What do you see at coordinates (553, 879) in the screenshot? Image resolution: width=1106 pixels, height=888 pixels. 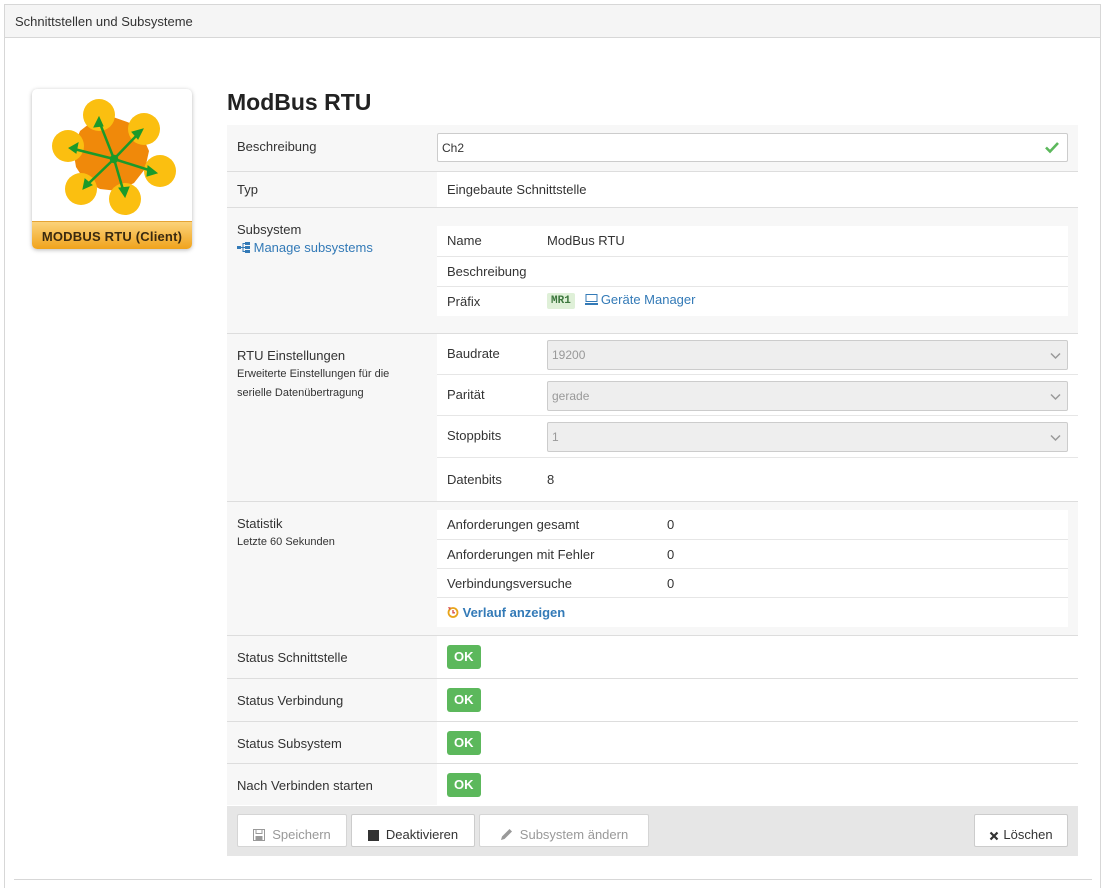 I see `bottom-divider` at bounding box center [553, 879].